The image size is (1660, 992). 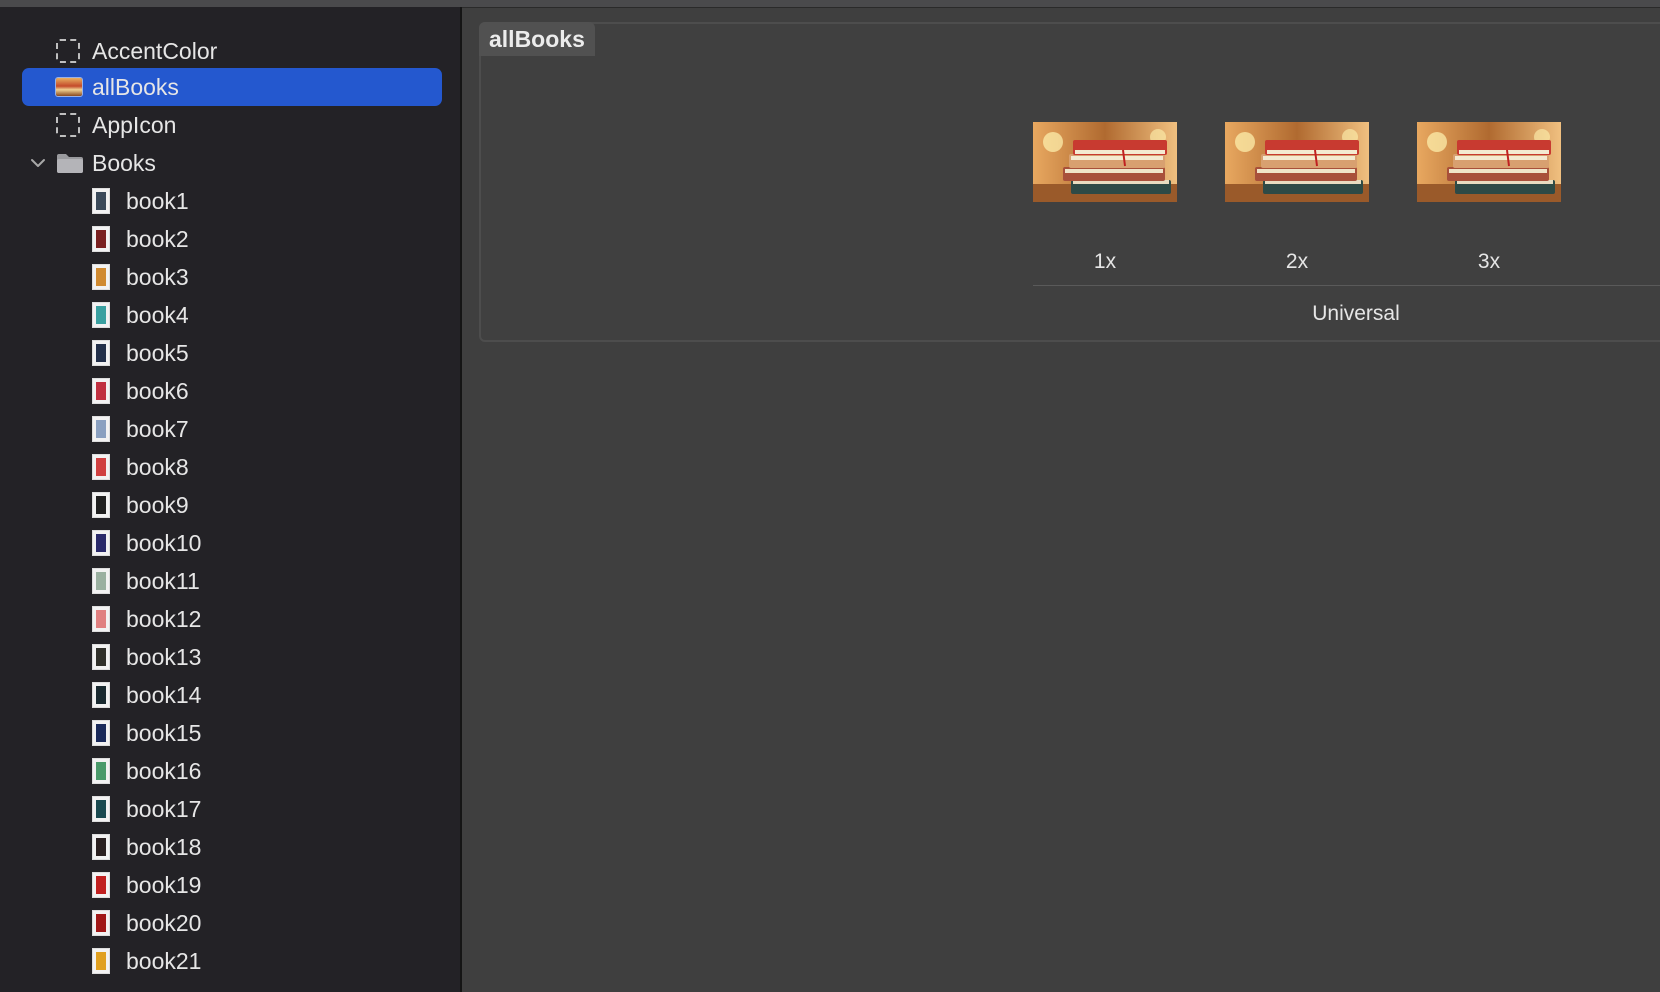 I want to click on asset-item-label: book18, so click(x=164, y=846).